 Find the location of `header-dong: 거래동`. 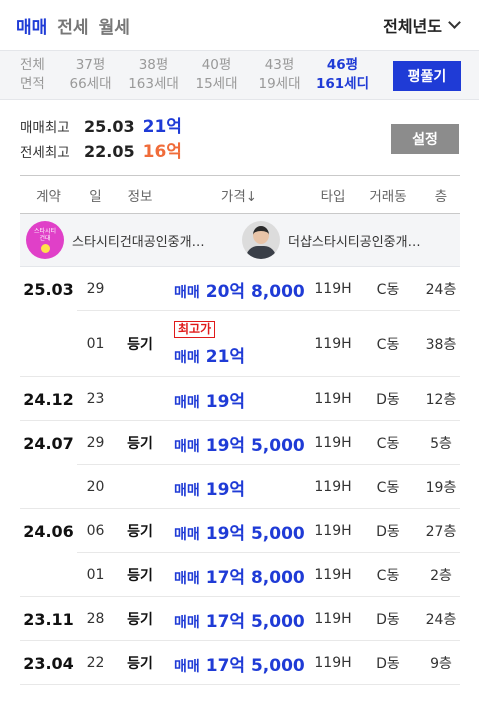

header-dong: 거래동 is located at coordinates (388, 196).